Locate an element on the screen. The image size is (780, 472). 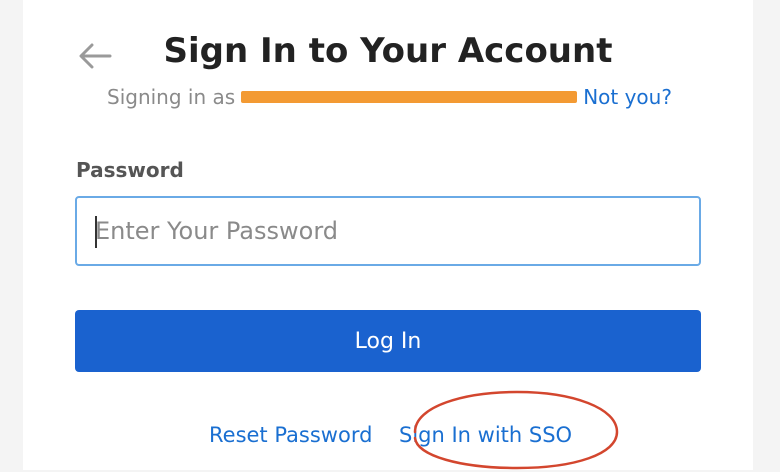
signing-in-as-label: Signing in as is located at coordinates (171, 97).